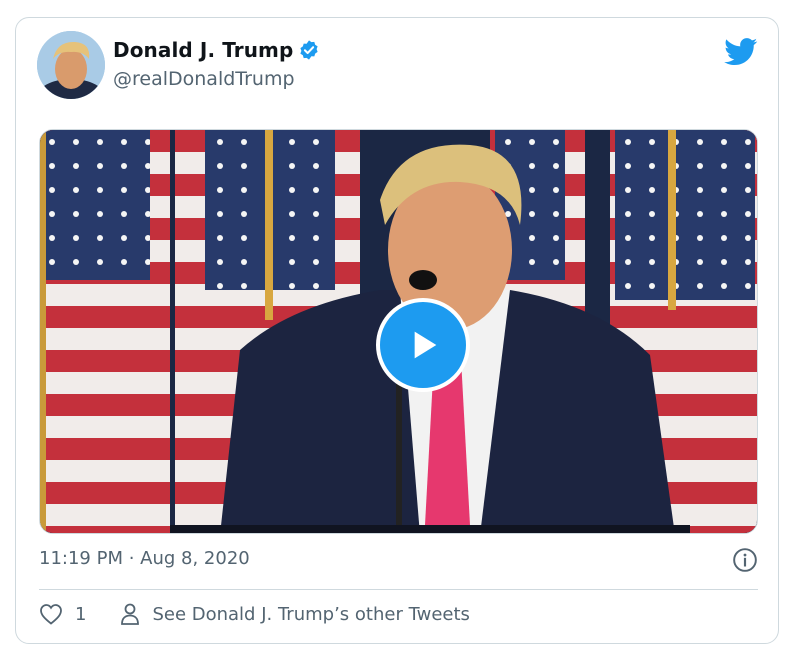  Describe the element at coordinates (741, 52) in the screenshot. I see `twitter-bird-icon` at that location.